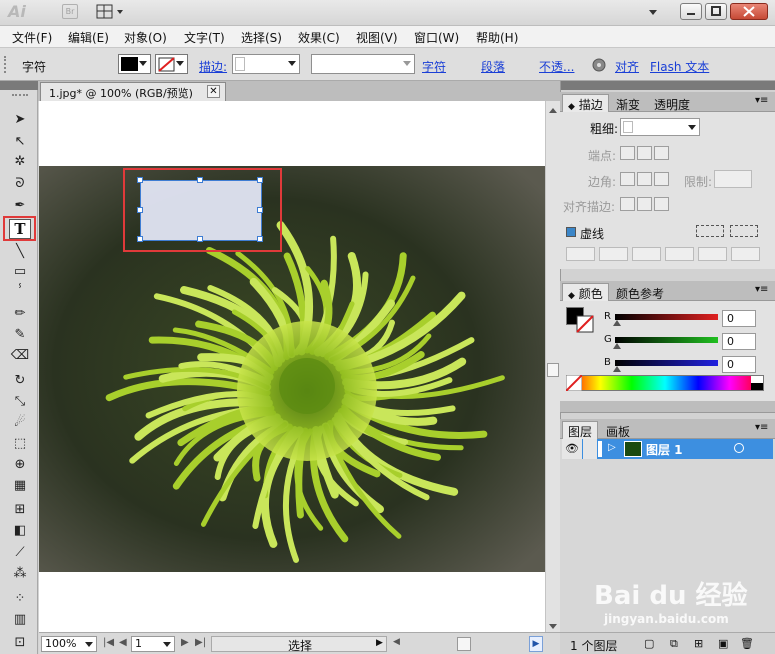 This screenshot has width=775, height=654. What do you see at coordinates (757, 379) in the screenshot?
I see `white-swatch` at bounding box center [757, 379].